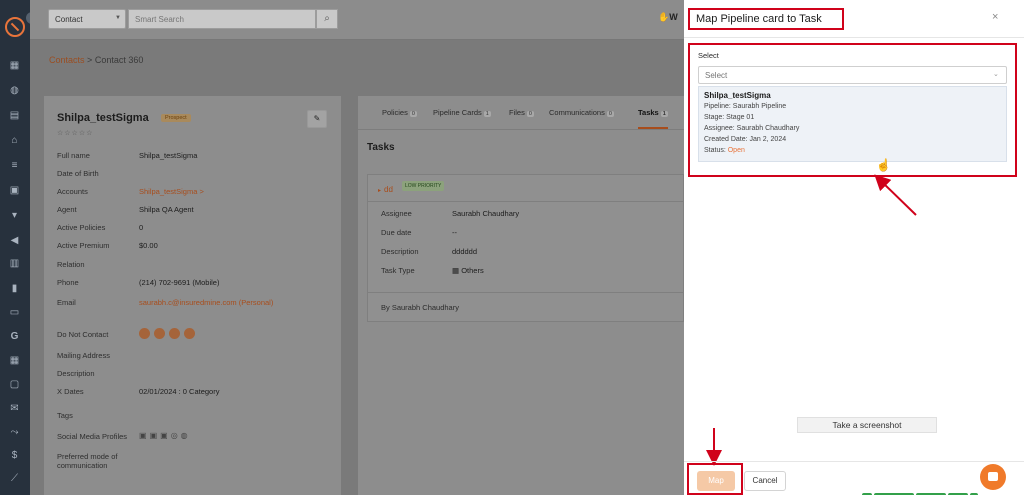 Image resolution: width=1024 pixels, height=495 pixels. Describe the element at coordinates (895, 195) in the screenshot. I see `arrow-to-option` at that location.